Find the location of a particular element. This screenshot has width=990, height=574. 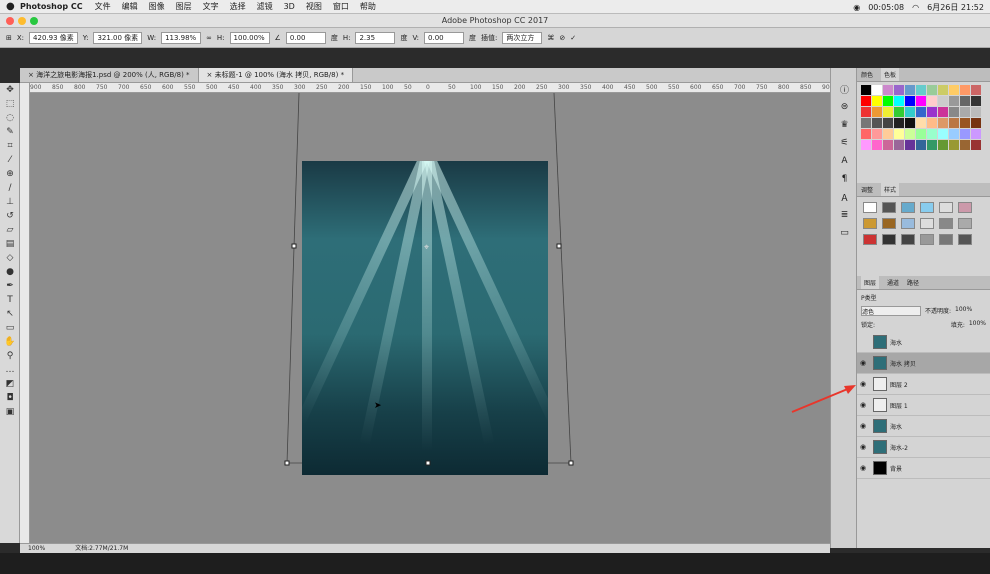

fill-field: 100% is located at coordinates (977, 325).